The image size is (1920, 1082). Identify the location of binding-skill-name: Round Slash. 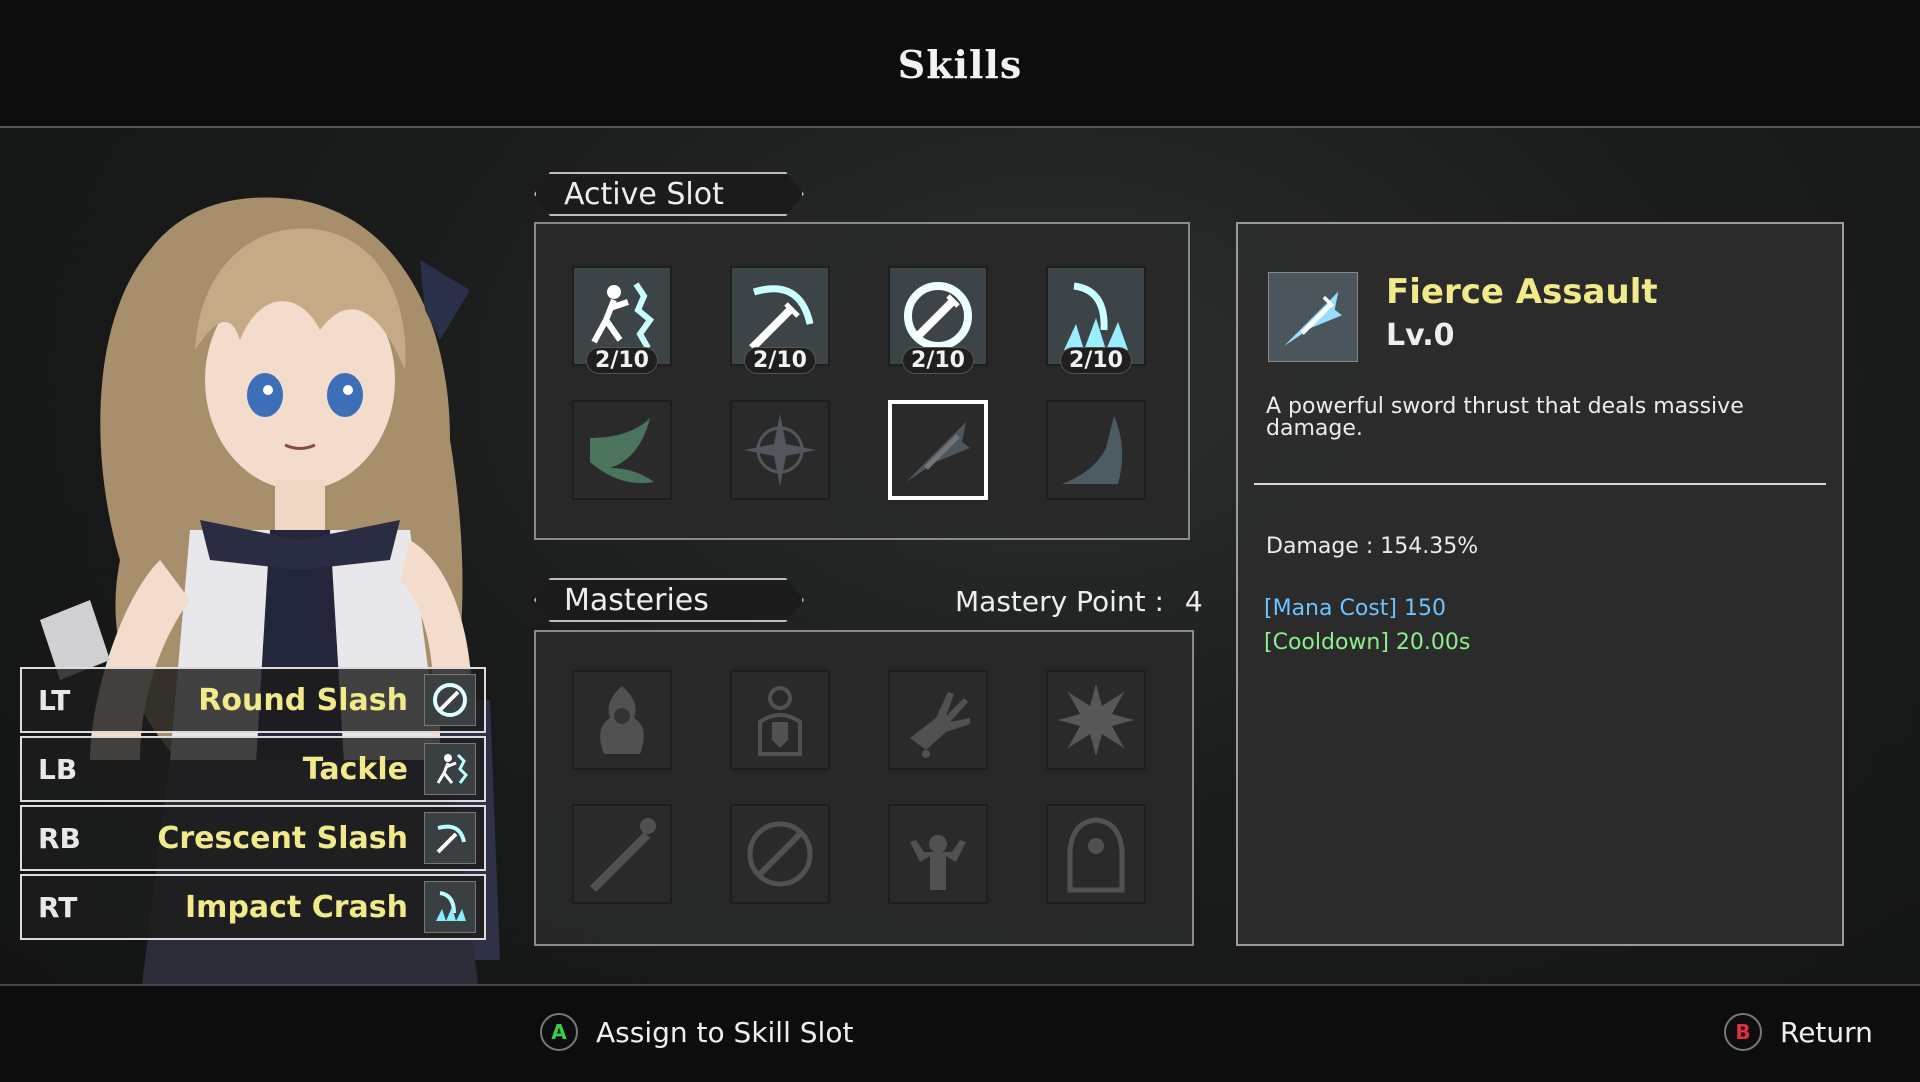
(303, 700).